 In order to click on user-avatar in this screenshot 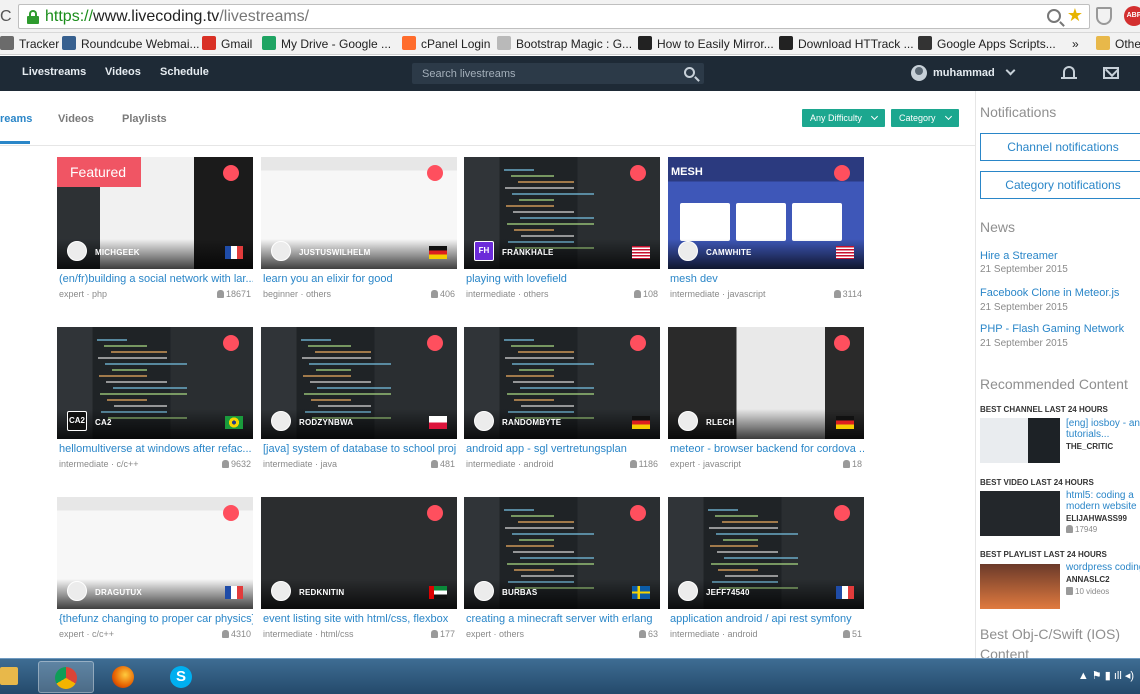, I will do `click(919, 73)`.